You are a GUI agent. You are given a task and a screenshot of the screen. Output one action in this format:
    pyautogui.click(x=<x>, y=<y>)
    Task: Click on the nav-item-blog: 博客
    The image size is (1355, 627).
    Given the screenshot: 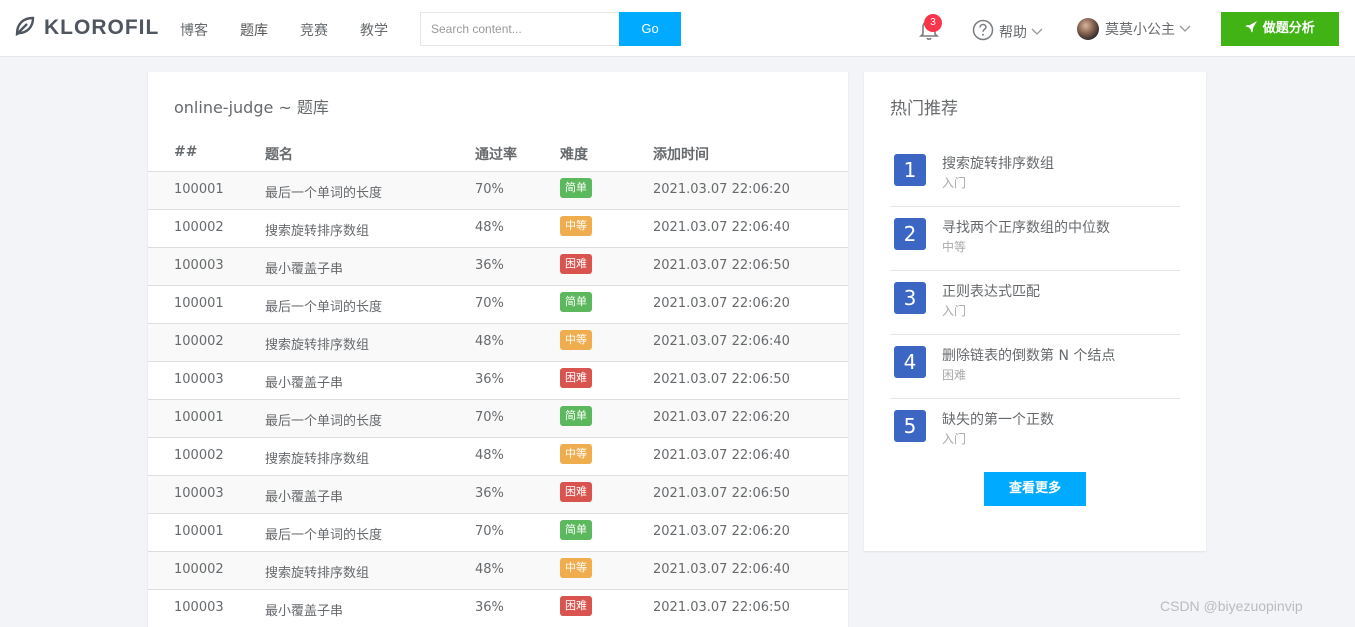 What is the action you would take?
    pyautogui.click(x=194, y=30)
    